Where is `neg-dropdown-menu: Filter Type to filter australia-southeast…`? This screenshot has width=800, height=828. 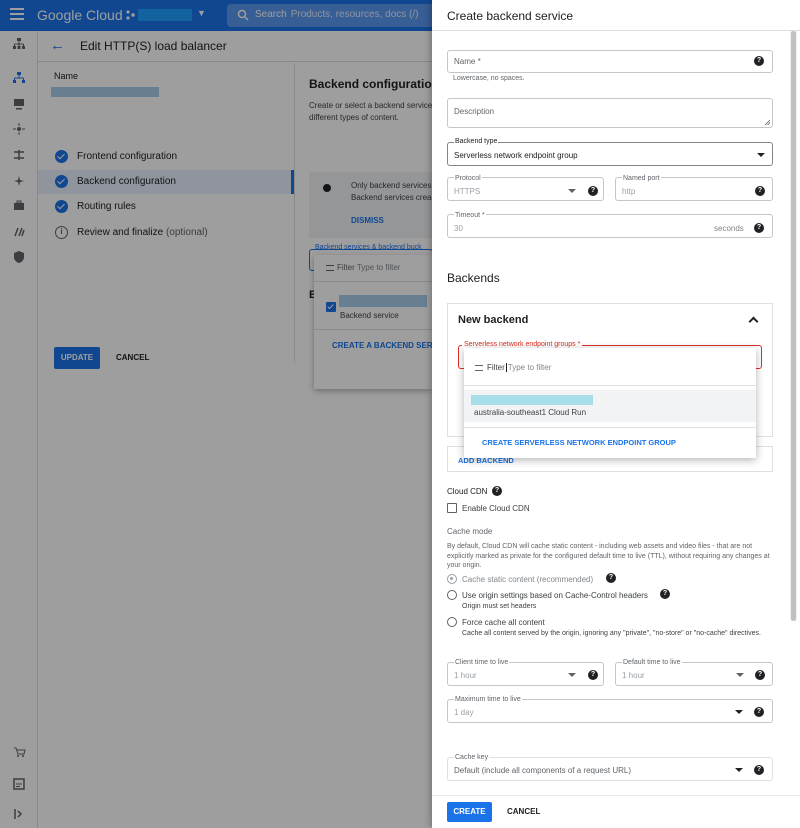 neg-dropdown-menu: Filter Type to filter australia-southeast… is located at coordinates (610, 403).